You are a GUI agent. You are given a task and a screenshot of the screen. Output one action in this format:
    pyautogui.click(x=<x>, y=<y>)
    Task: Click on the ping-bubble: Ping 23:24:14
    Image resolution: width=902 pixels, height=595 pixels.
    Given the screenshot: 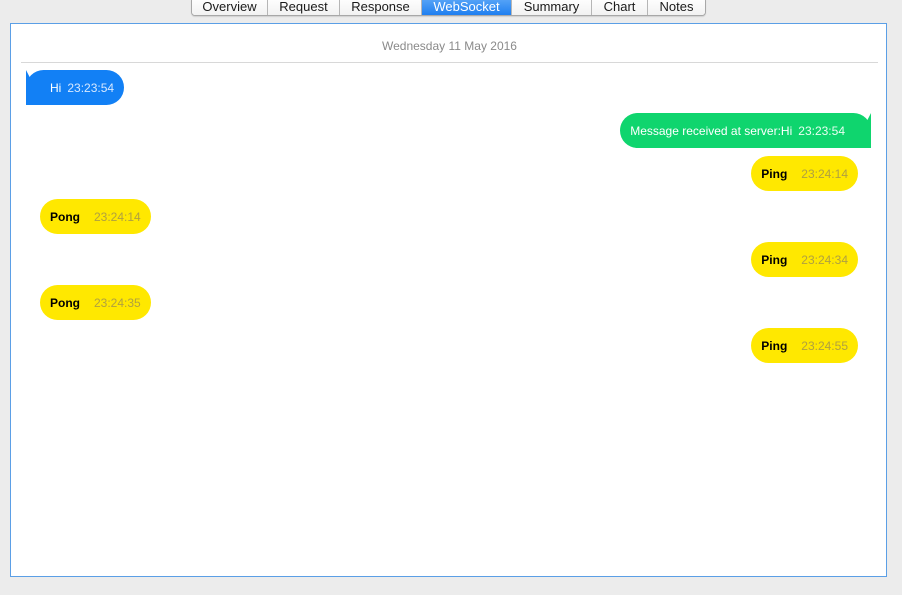 What is the action you would take?
    pyautogui.click(x=804, y=173)
    